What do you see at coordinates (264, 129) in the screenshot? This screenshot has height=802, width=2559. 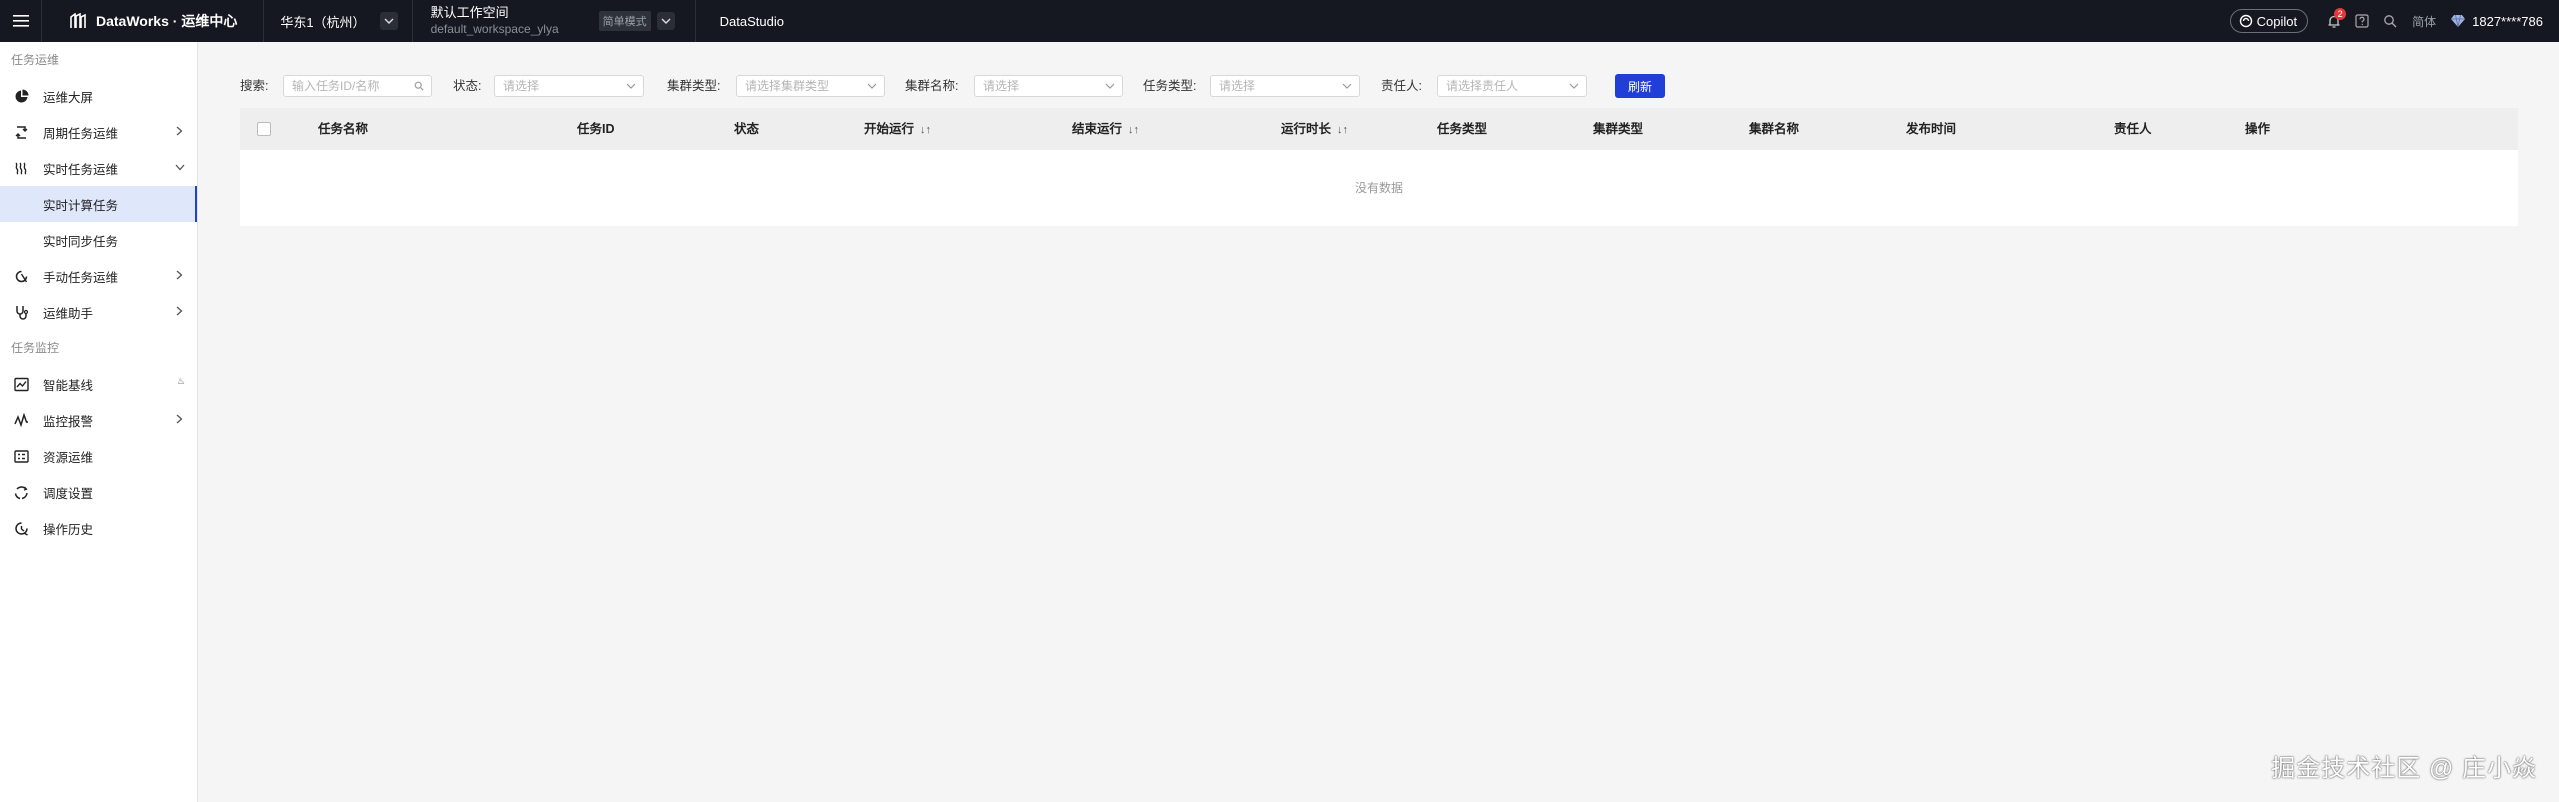 I see `select-all-checkbox` at bounding box center [264, 129].